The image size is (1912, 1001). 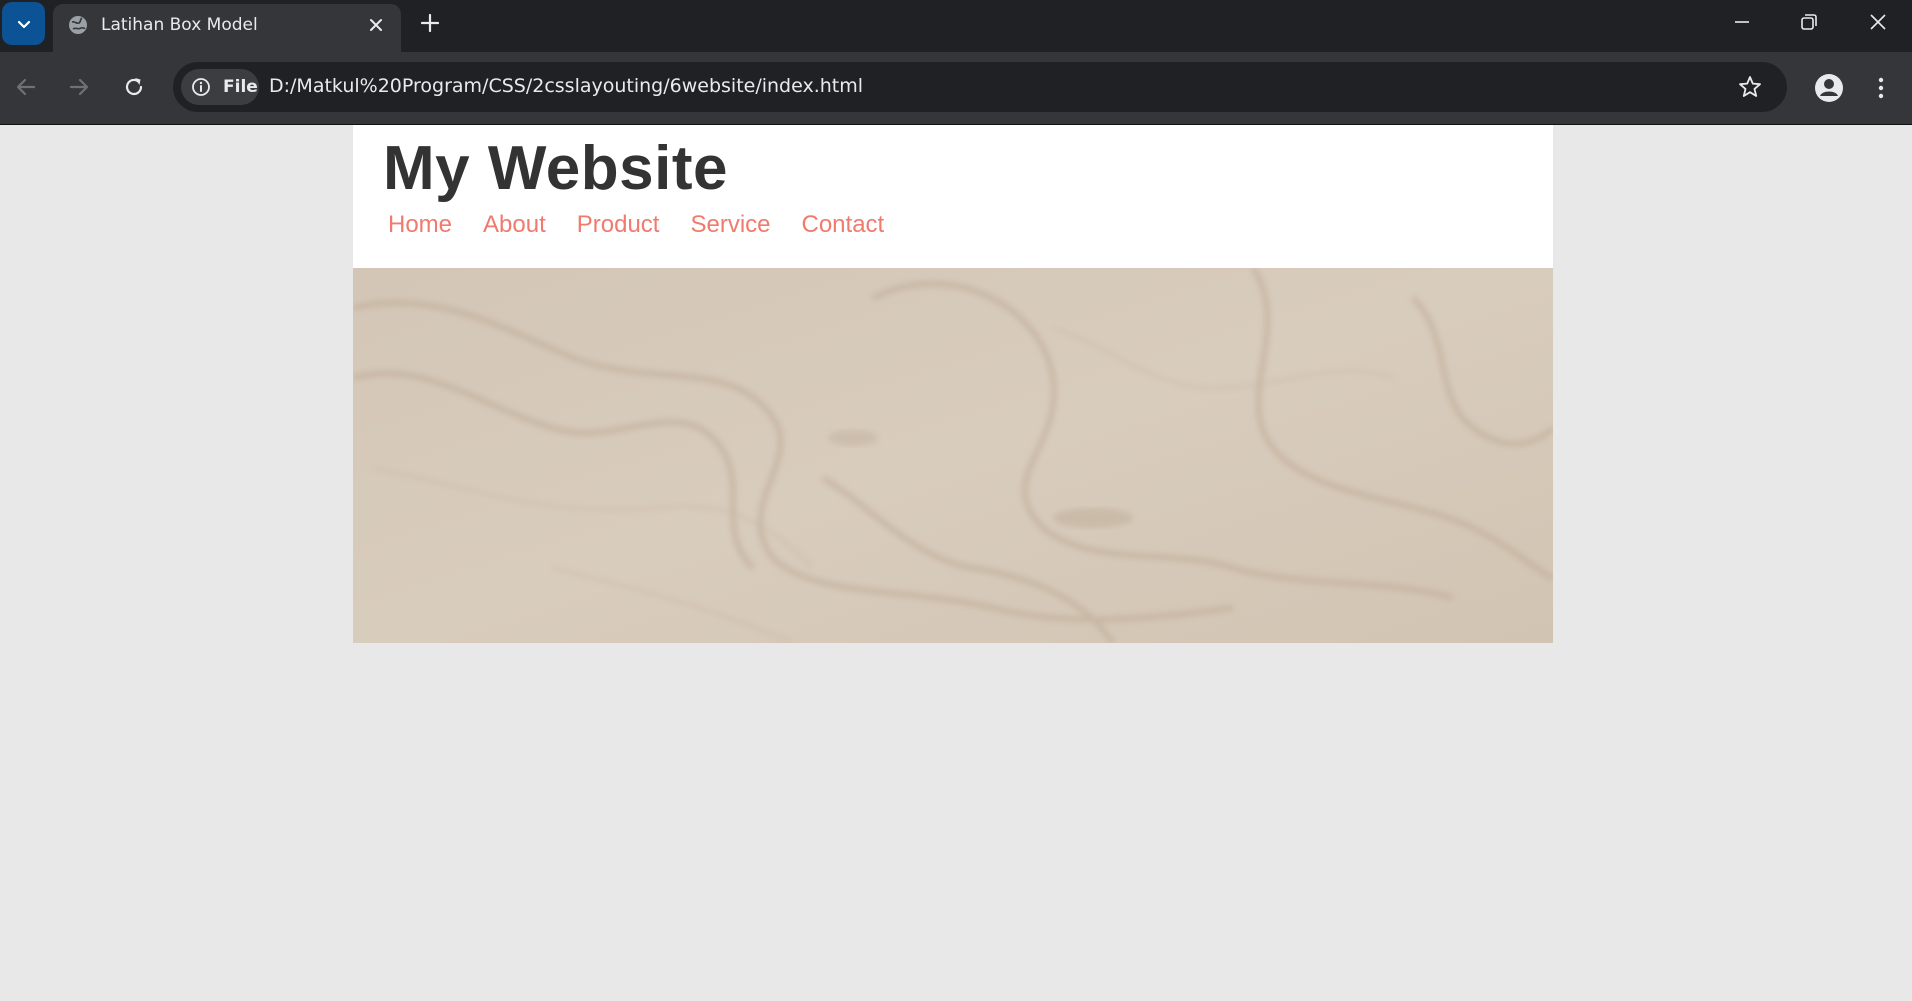 What do you see at coordinates (220, 87) in the screenshot?
I see `site-info-chip: File` at bounding box center [220, 87].